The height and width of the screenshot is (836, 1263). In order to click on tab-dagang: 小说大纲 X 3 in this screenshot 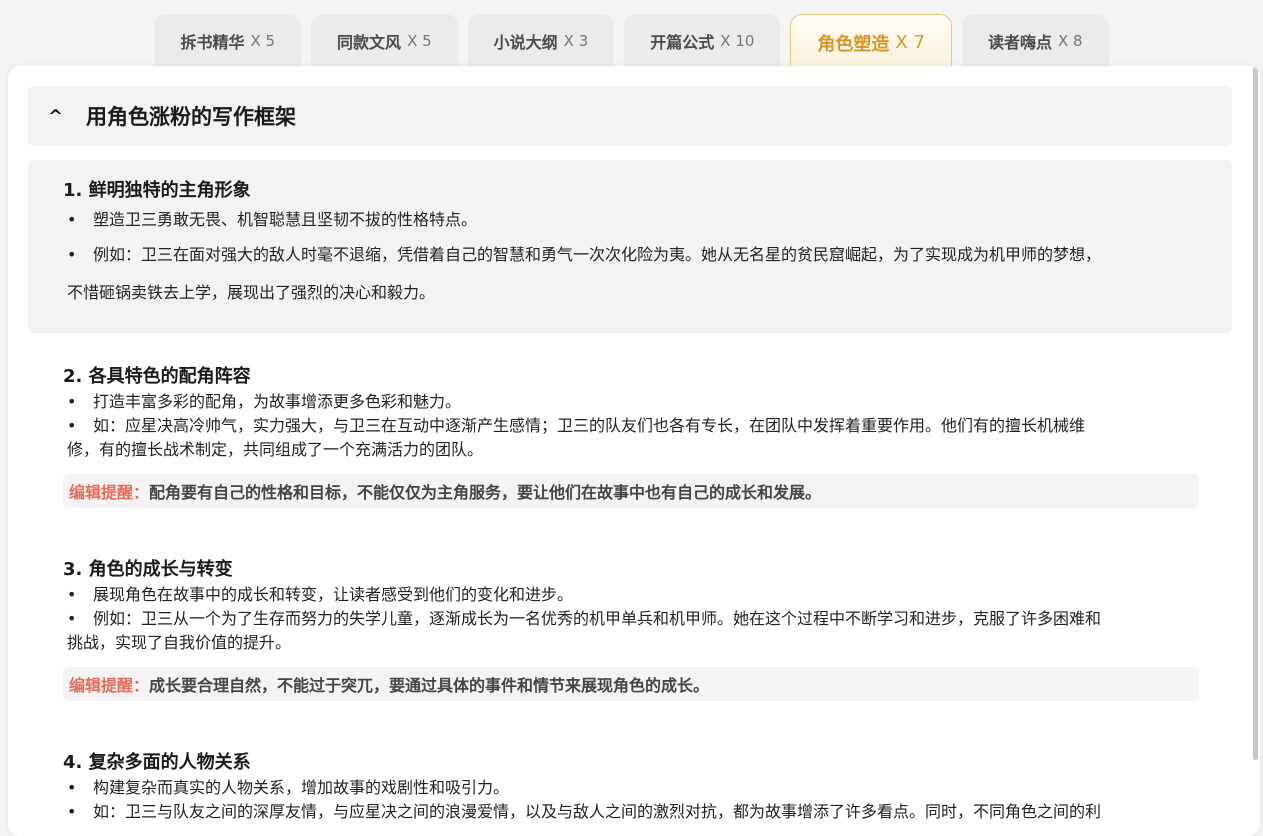, I will do `click(541, 41)`.